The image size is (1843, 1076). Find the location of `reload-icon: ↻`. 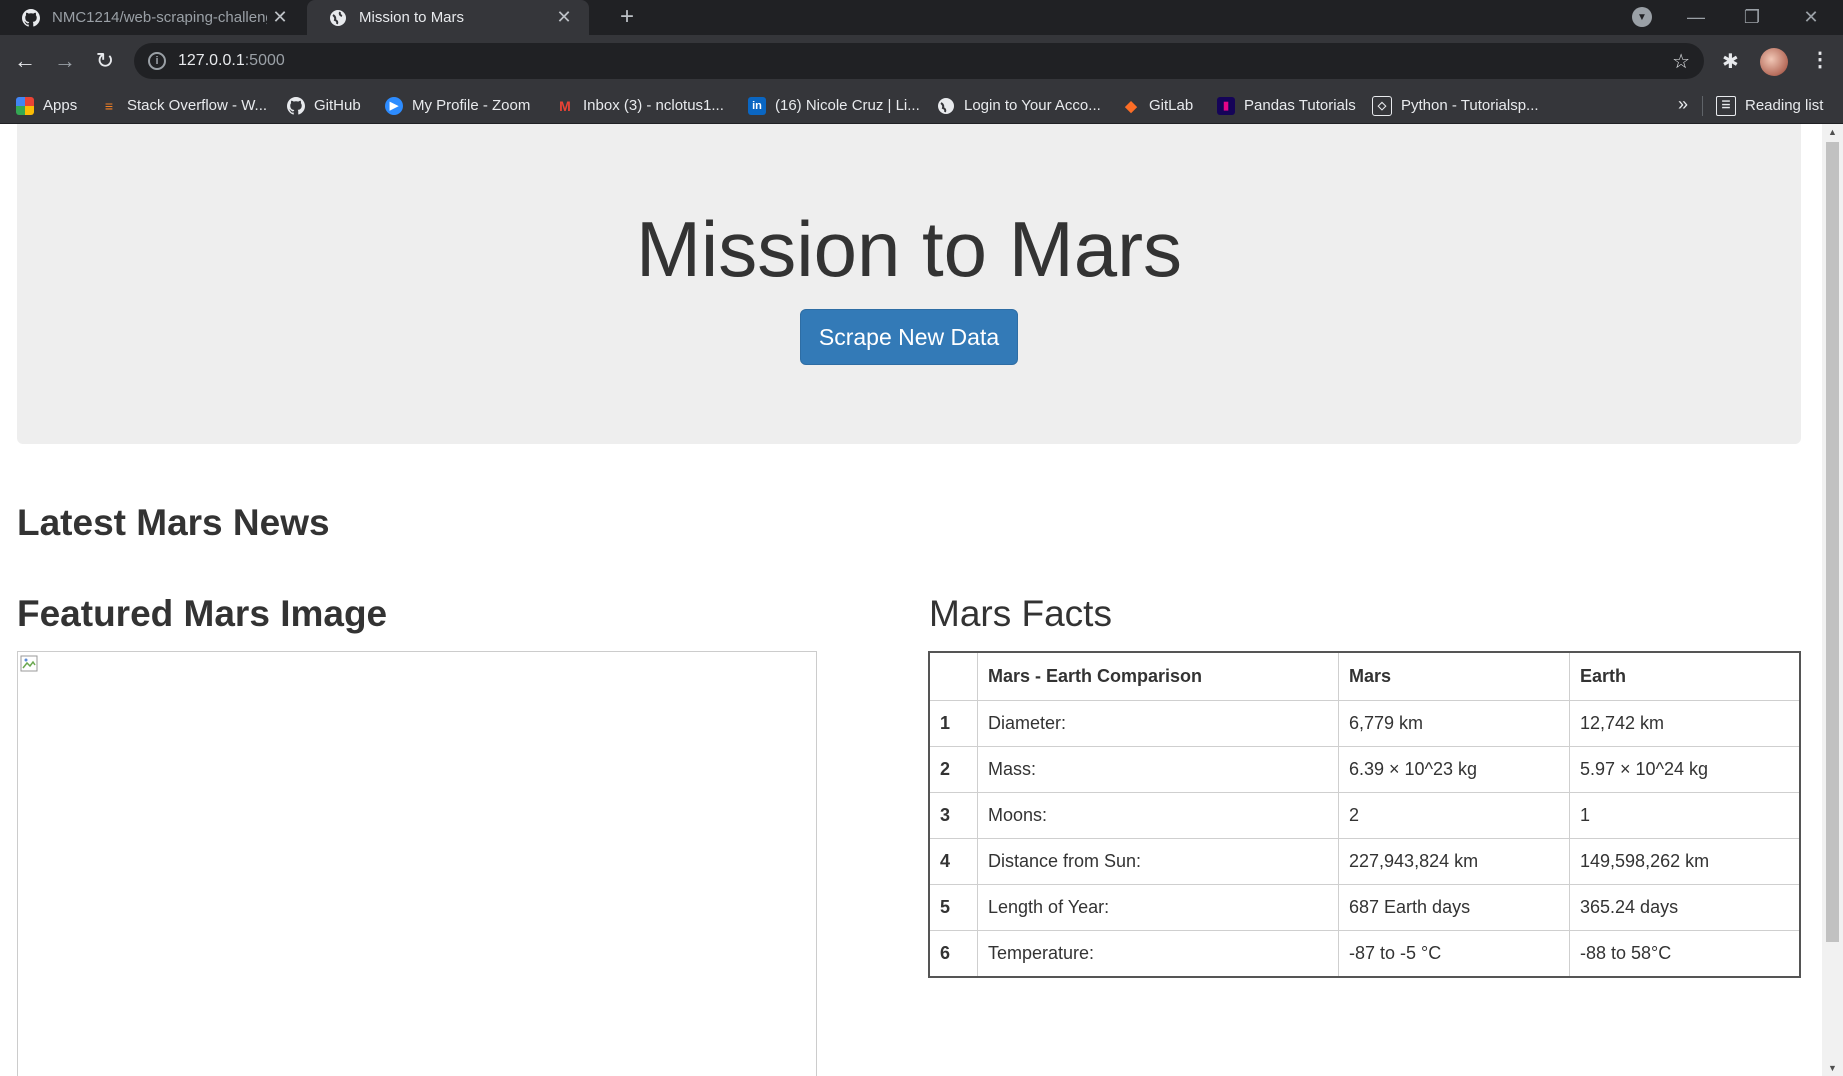

reload-icon: ↻ is located at coordinates (105, 61).